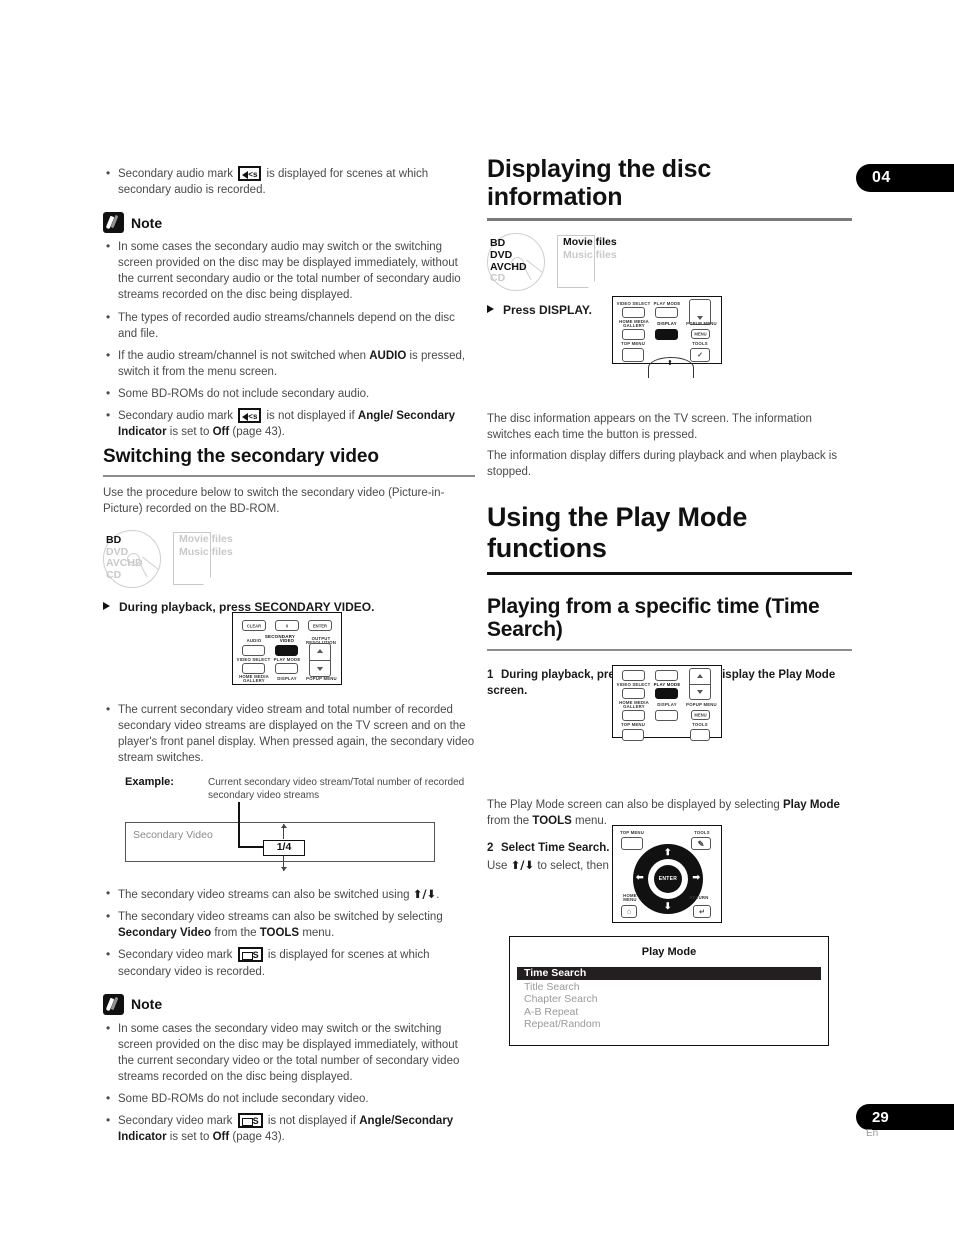  Describe the element at coordinates (633, 724) in the screenshot. I see `remote-label-top-menu: TOP MENU` at that location.